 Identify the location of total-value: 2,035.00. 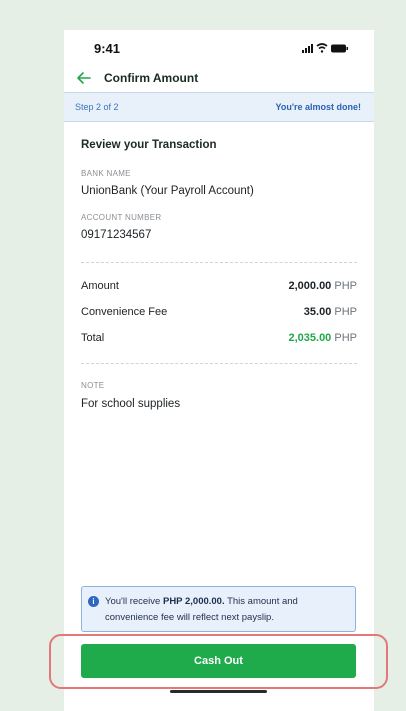
(310, 338).